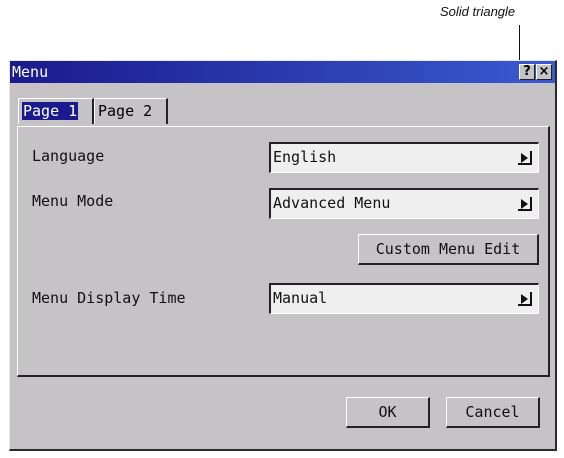 This screenshot has height=458, width=564. Describe the element at coordinates (388, 412) in the screenshot. I see `ok-button: OK` at that location.